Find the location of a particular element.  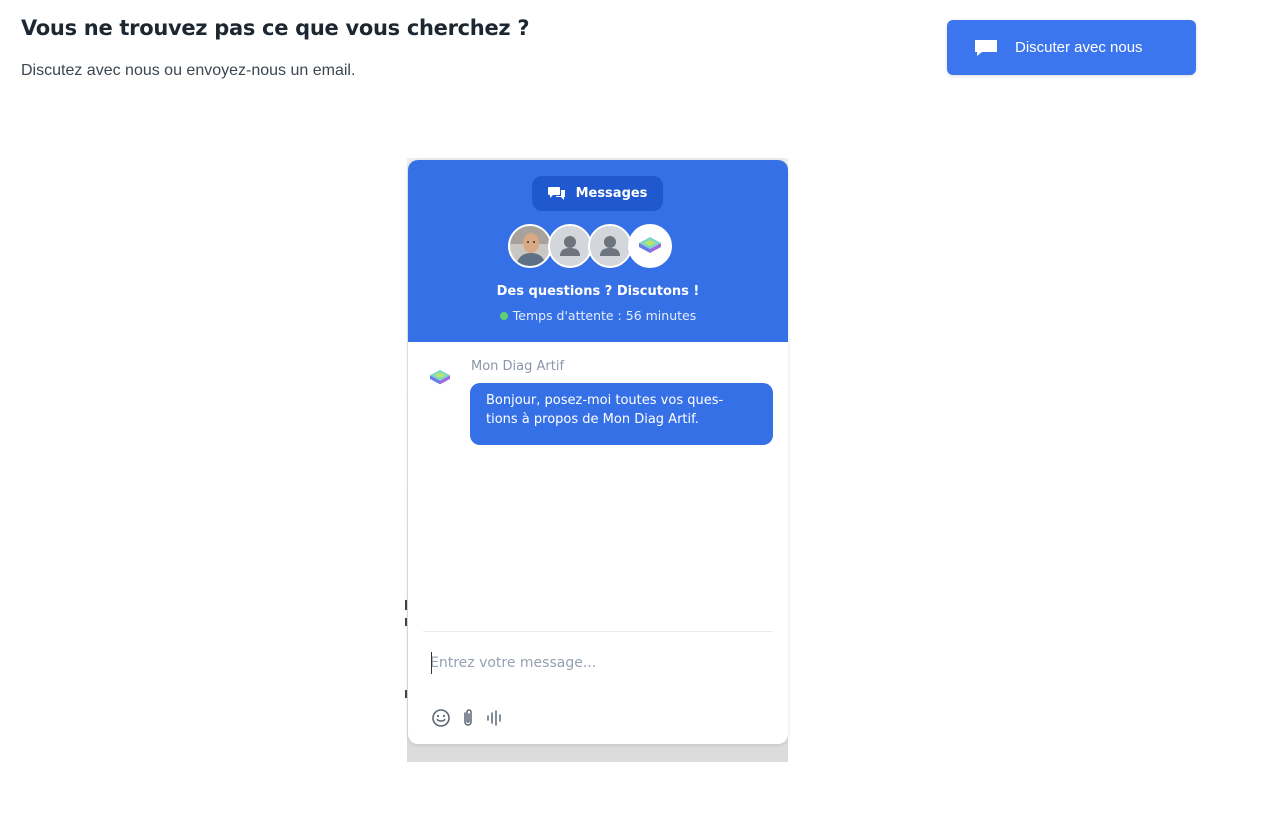

emoji-icon is located at coordinates (441, 718).